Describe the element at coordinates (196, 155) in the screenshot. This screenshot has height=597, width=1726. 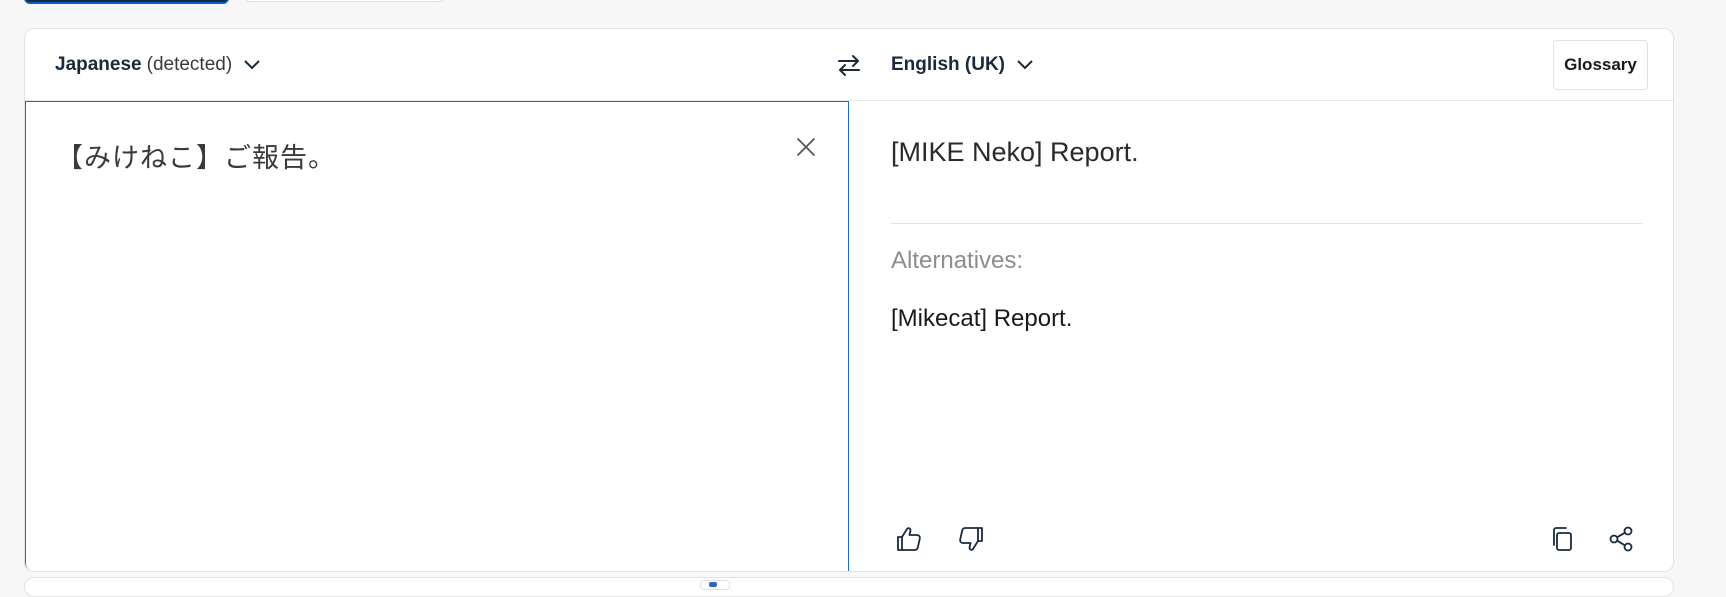
I see `source-text: 【みけねこ】ご報告。` at that location.